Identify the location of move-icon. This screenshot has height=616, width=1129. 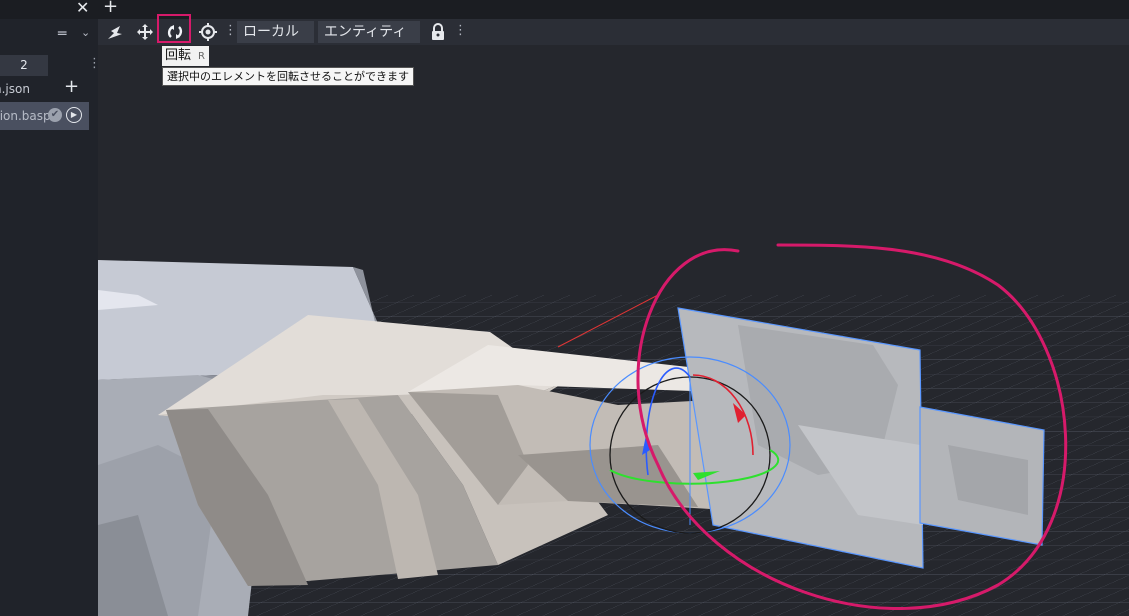
(145, 32).